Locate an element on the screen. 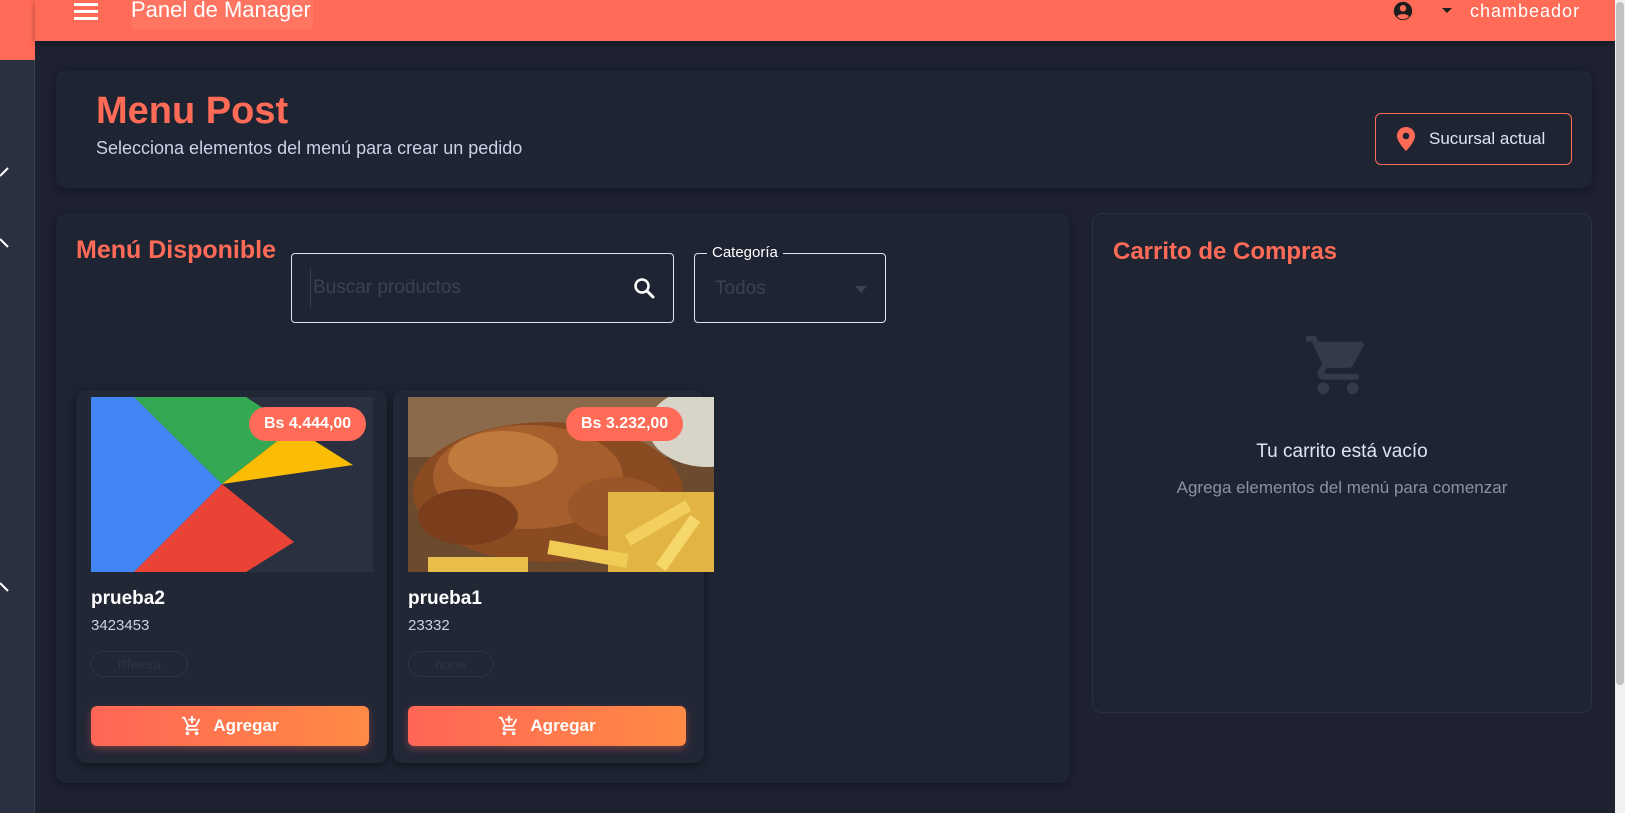  account-circle-icon is located at coordinates (1403, 11).